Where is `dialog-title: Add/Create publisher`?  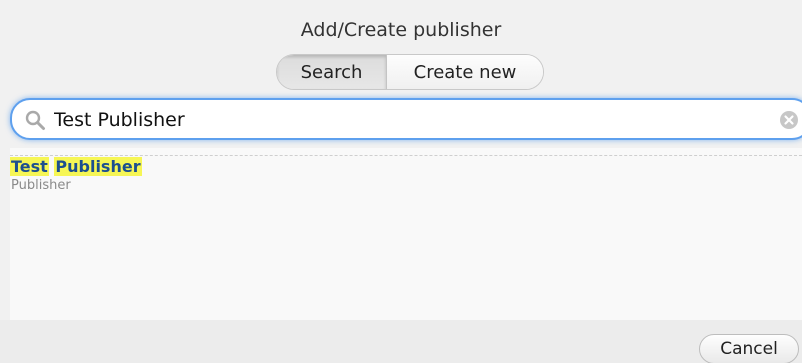
dialog-title: Add/Create publisher is located at coordinates (401, 30).